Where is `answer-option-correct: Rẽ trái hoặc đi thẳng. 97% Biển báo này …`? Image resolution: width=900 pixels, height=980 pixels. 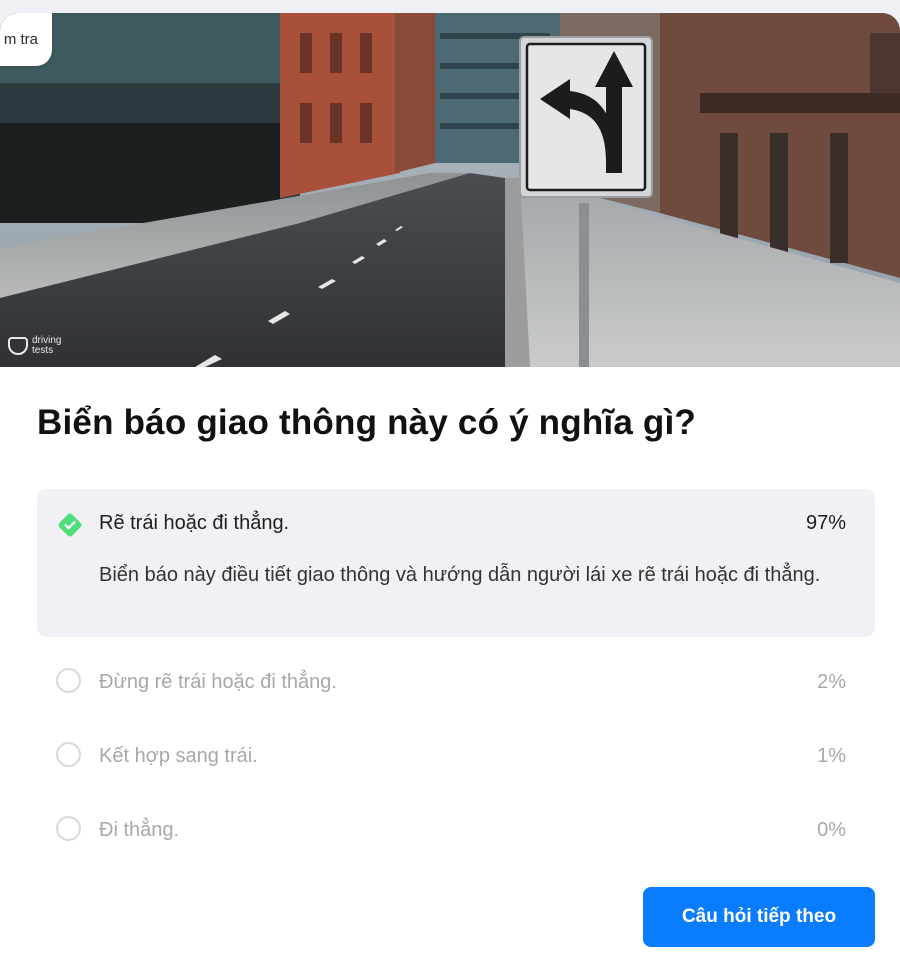 answer-option-correct: Rẽ trái hoặc đi thẳng. 97% Biển báo này … is located at coordinates (456, 563).